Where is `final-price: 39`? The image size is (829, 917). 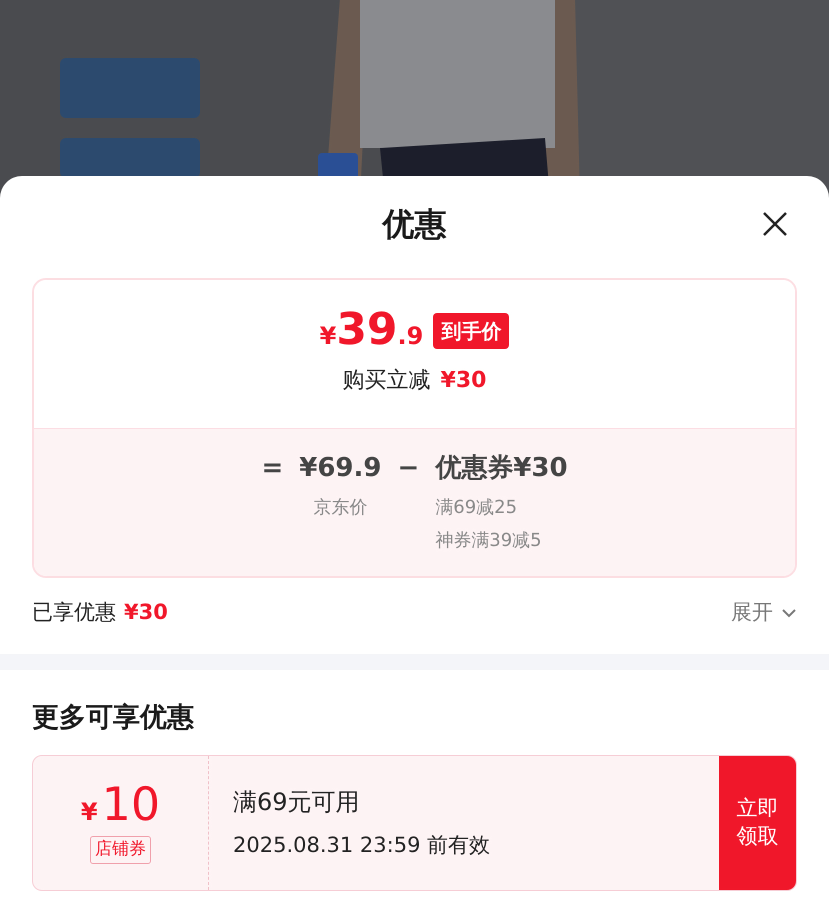 final-price: 39 is located at coordinates (367, 330).